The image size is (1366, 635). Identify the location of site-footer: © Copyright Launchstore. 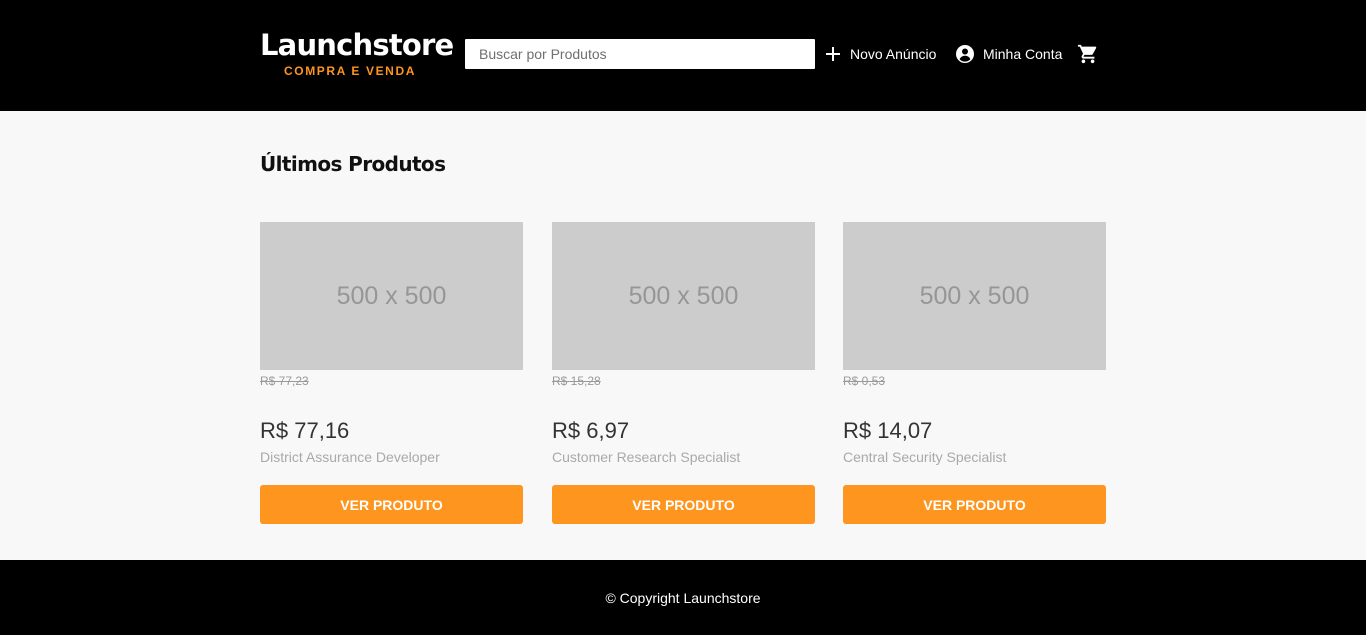
(683, 597).